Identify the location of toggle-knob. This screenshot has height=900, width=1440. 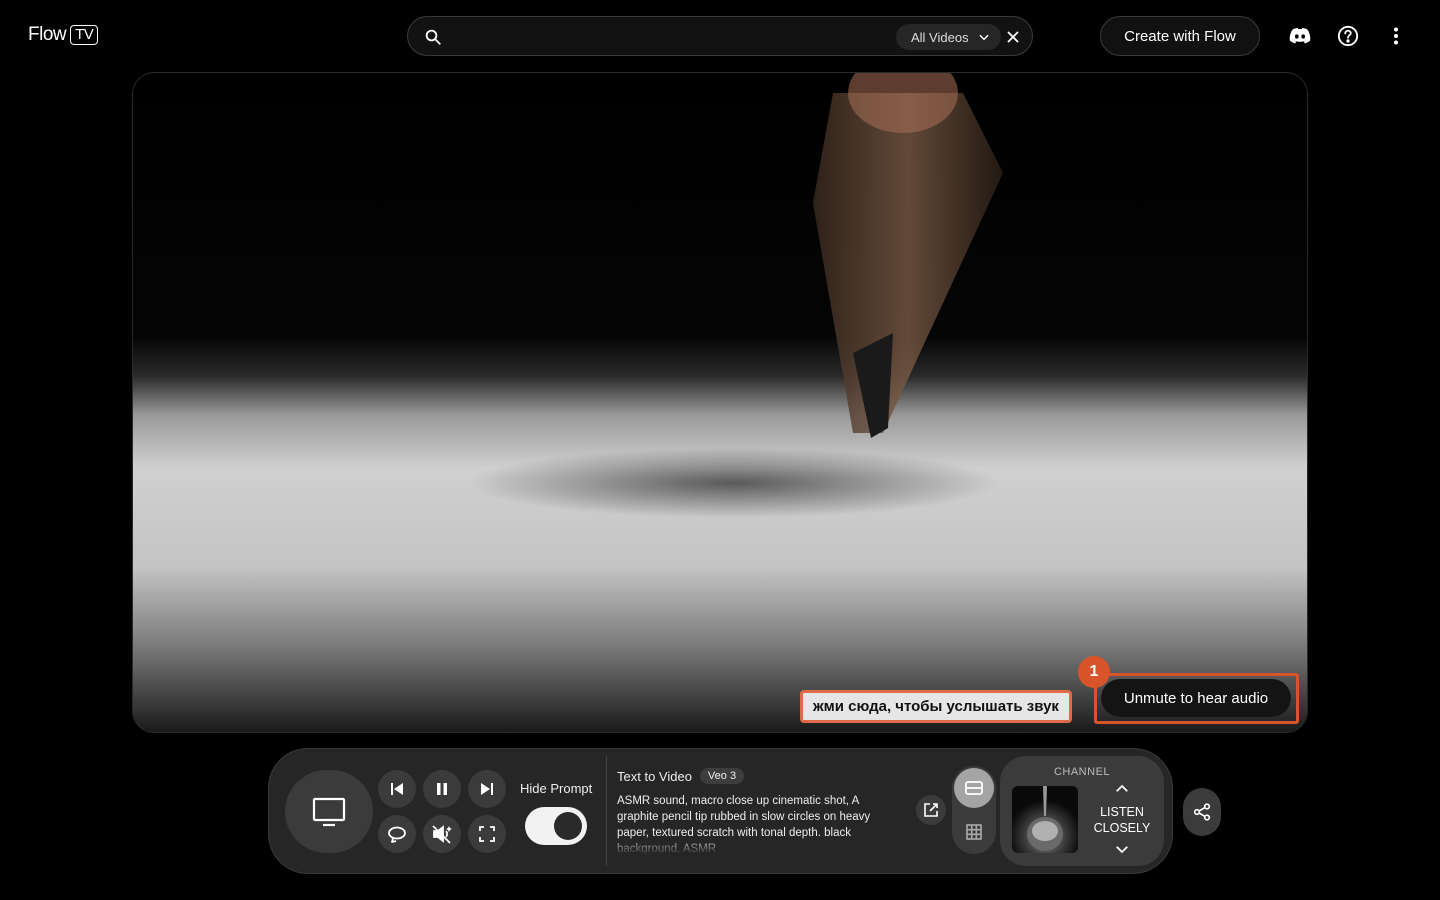
(568, 826).